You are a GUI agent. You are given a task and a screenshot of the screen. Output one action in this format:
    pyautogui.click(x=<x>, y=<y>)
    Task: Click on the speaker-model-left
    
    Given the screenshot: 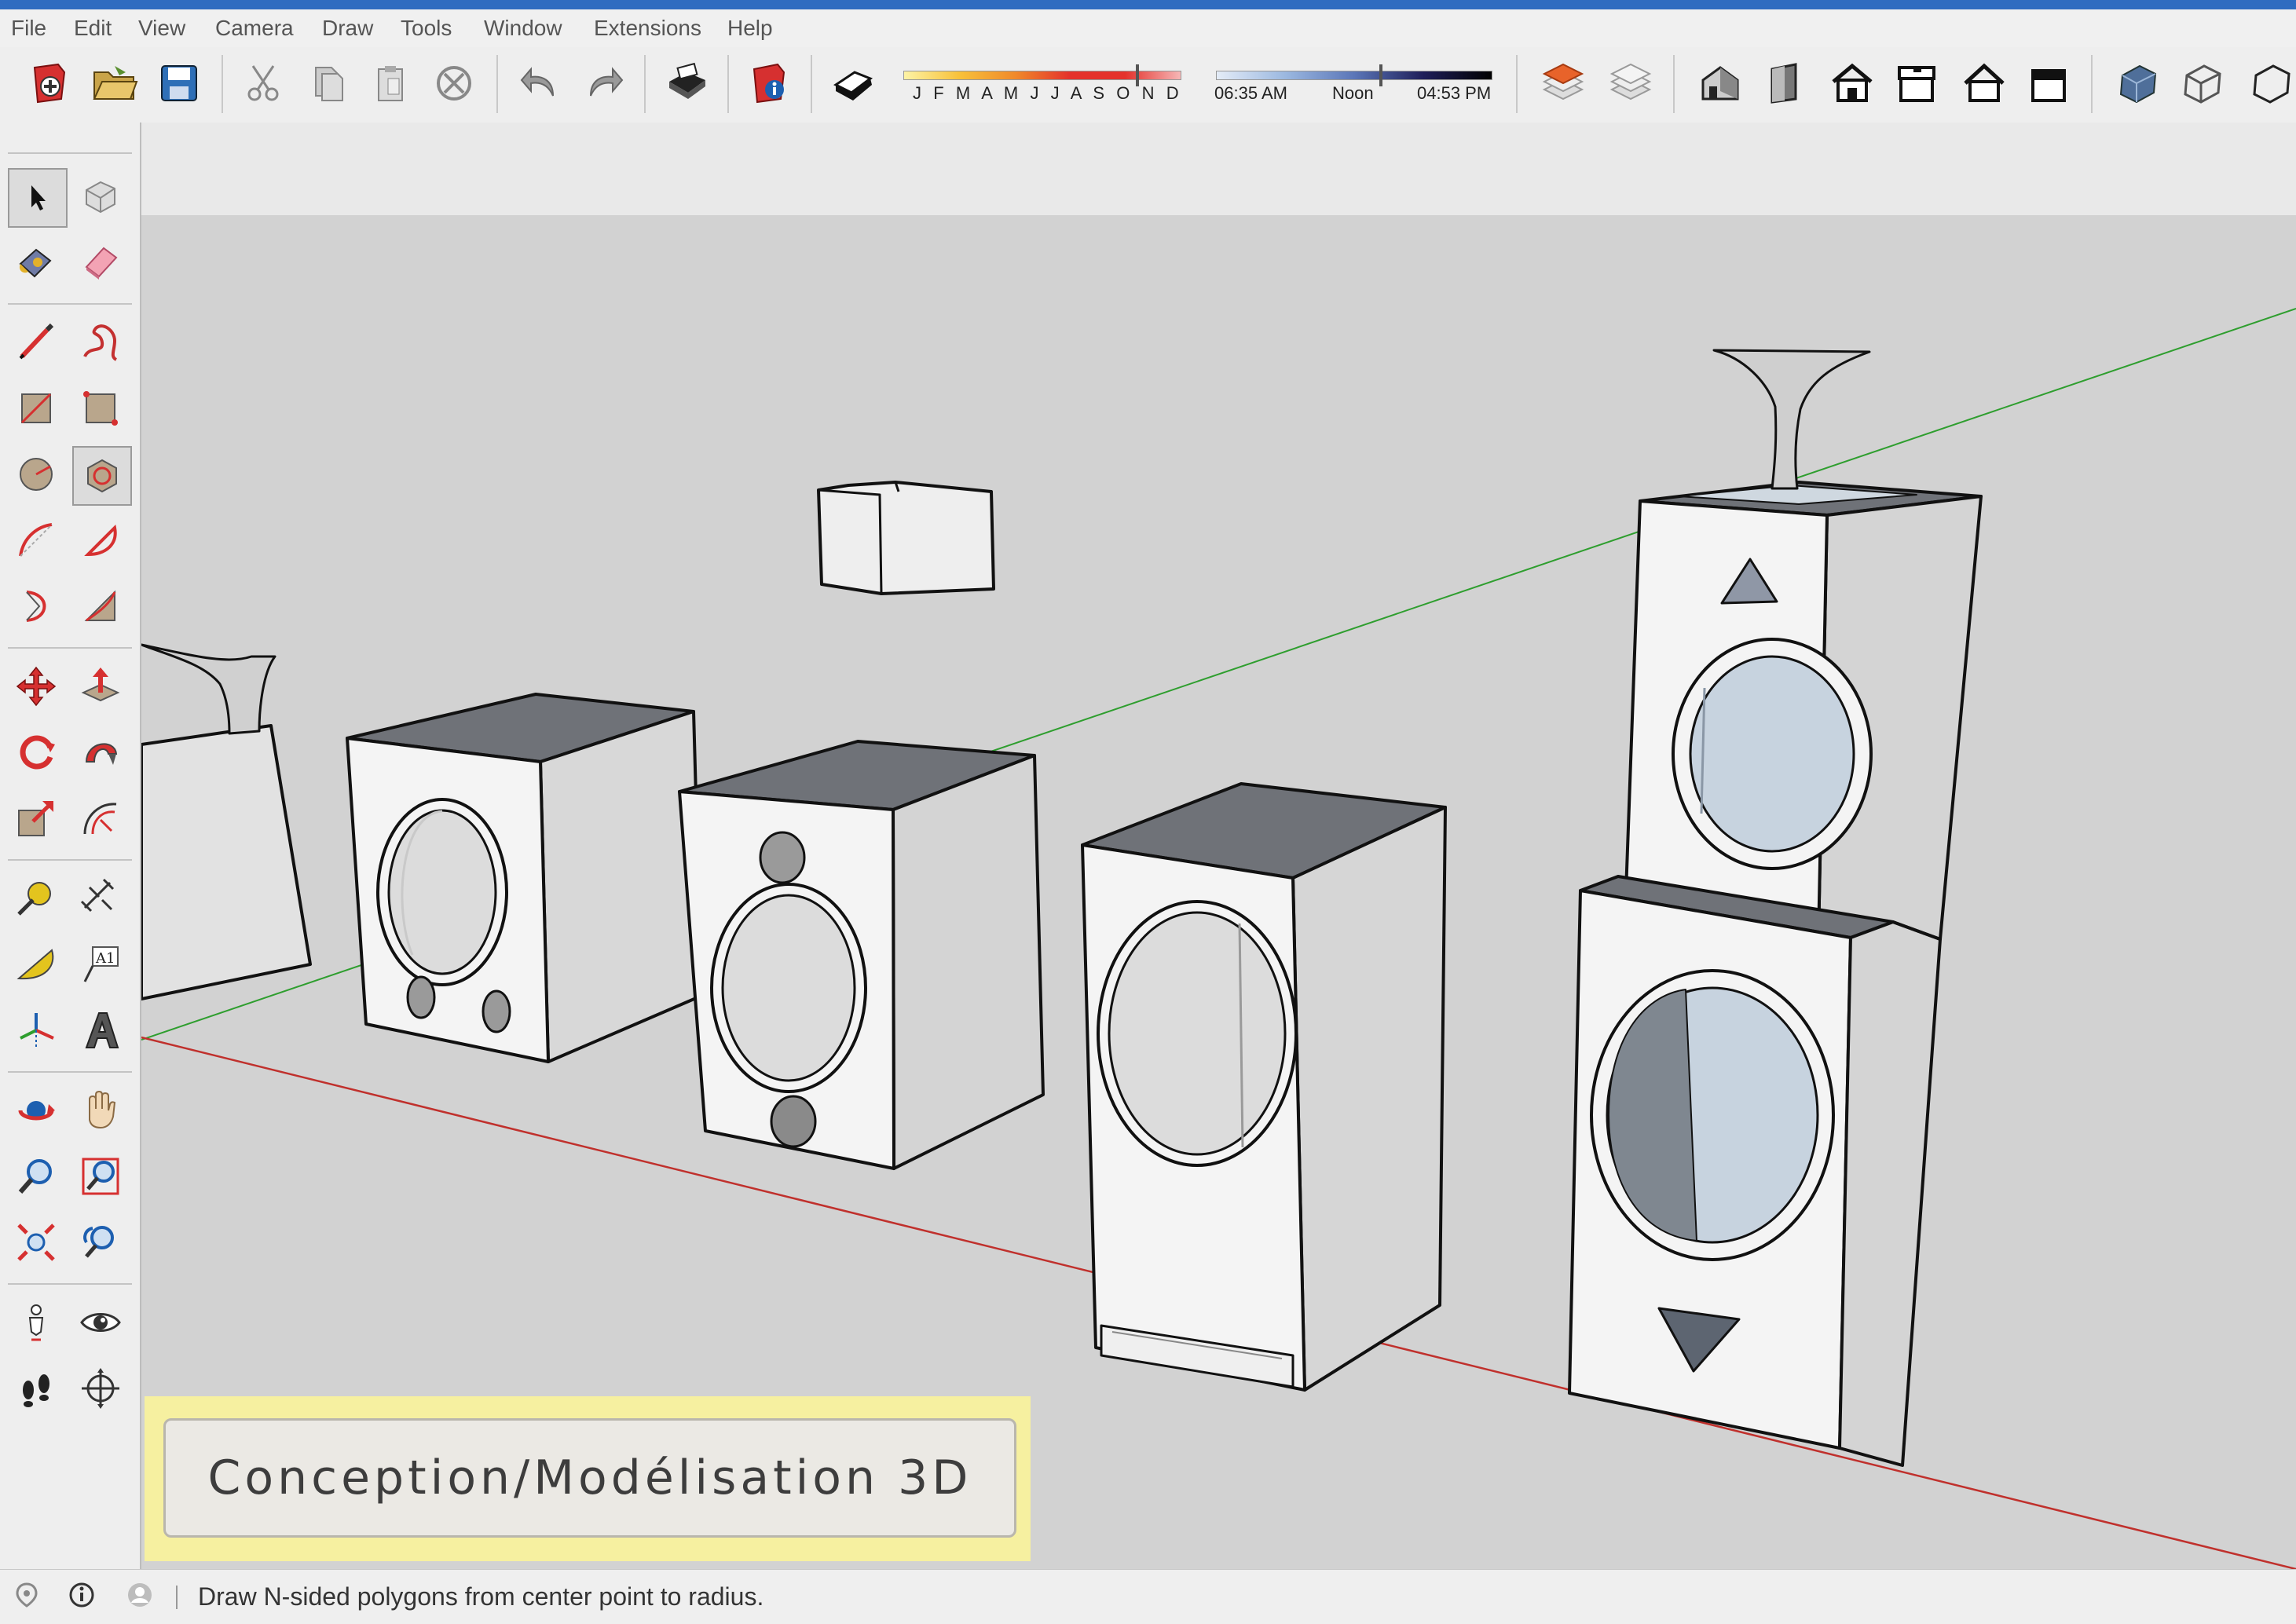 What is the action you would take?
    pyautogui.click(x=227, y=821)
    